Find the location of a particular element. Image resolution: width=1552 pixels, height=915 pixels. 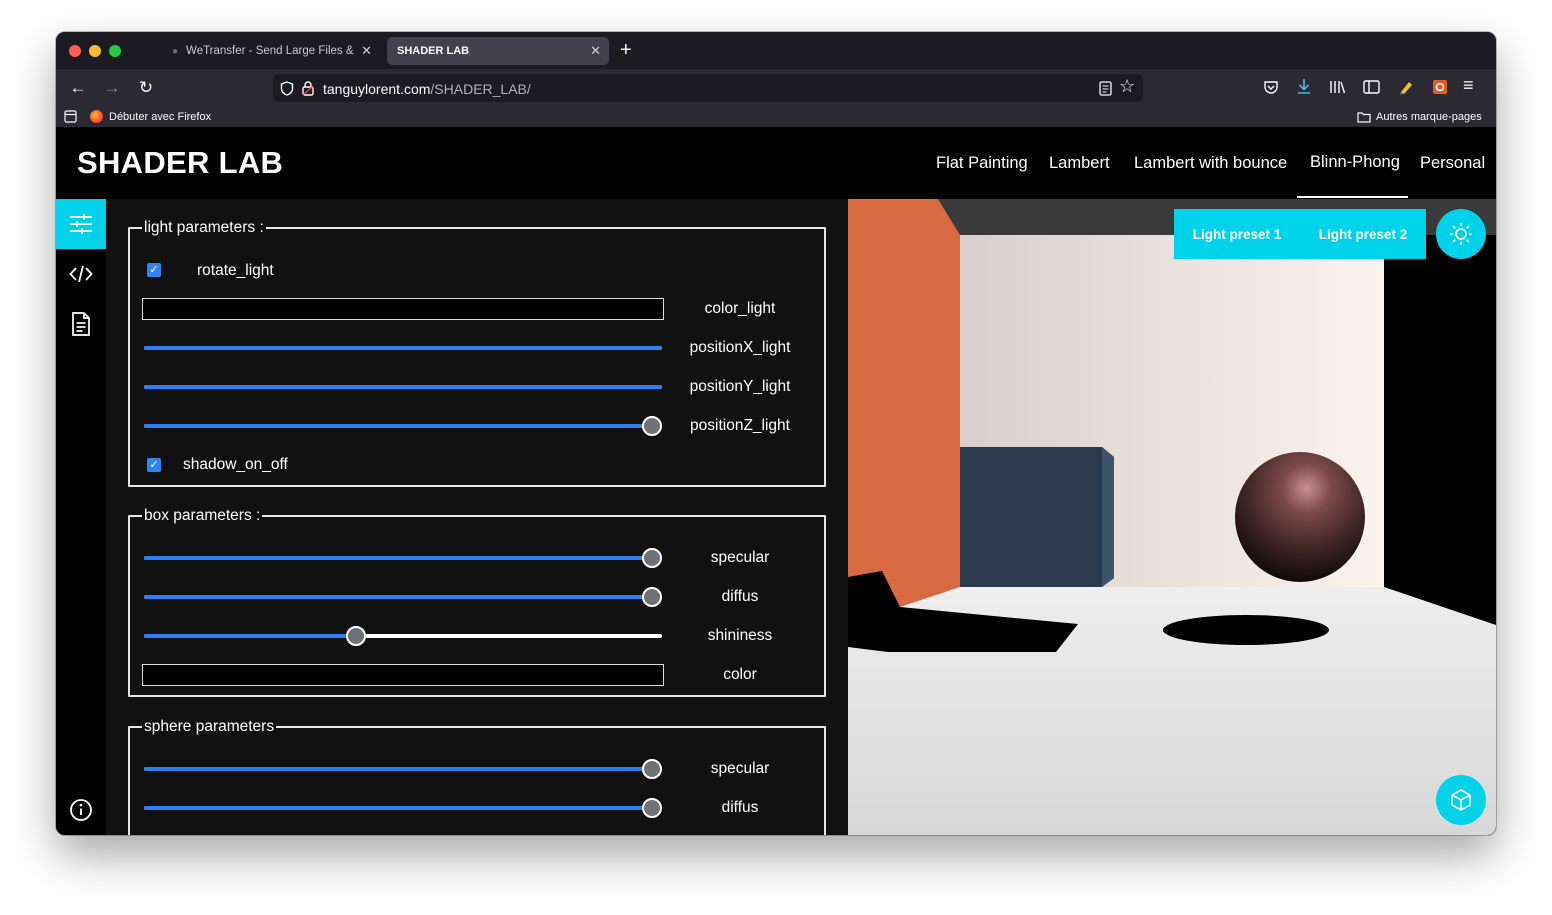

close-window-button is located at coordinates (75, 51).